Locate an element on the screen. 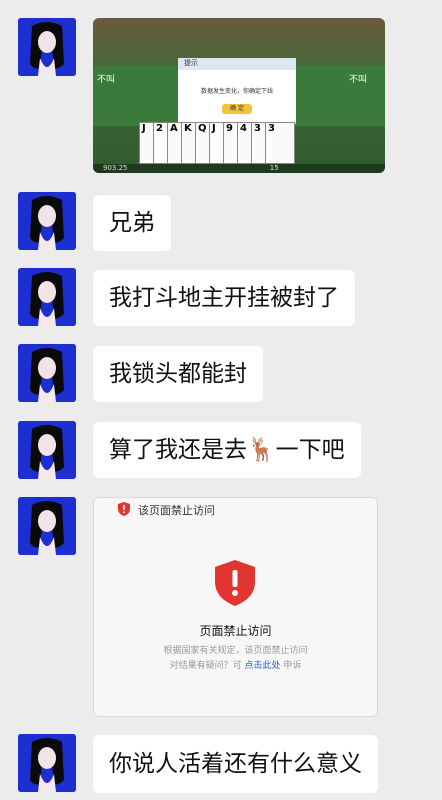  blocked-page-bar: 该页面禁止访问 is located at coordinates (235, 510).